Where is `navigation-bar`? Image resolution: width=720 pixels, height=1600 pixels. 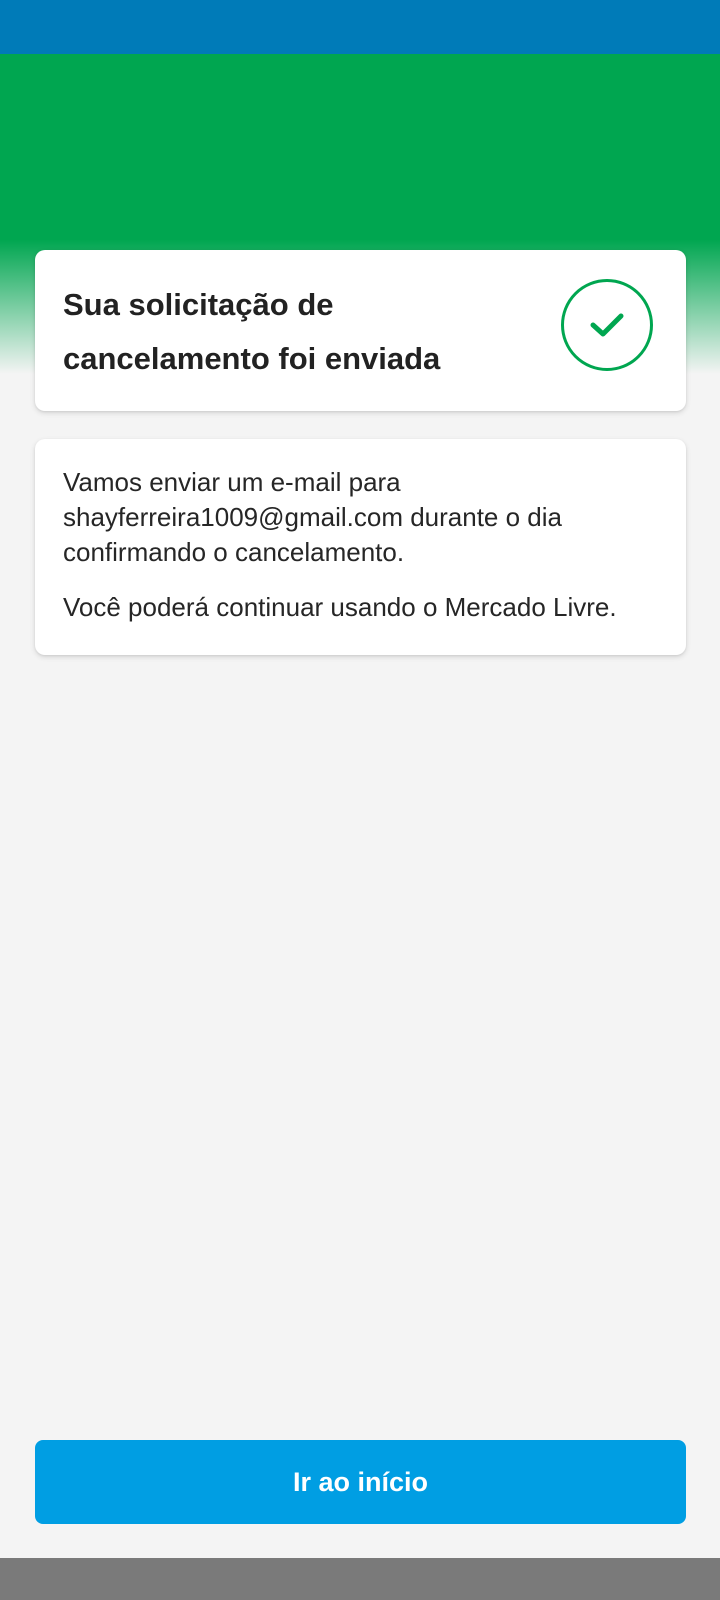
navigation-bar is located at coordinates (360, 1579).